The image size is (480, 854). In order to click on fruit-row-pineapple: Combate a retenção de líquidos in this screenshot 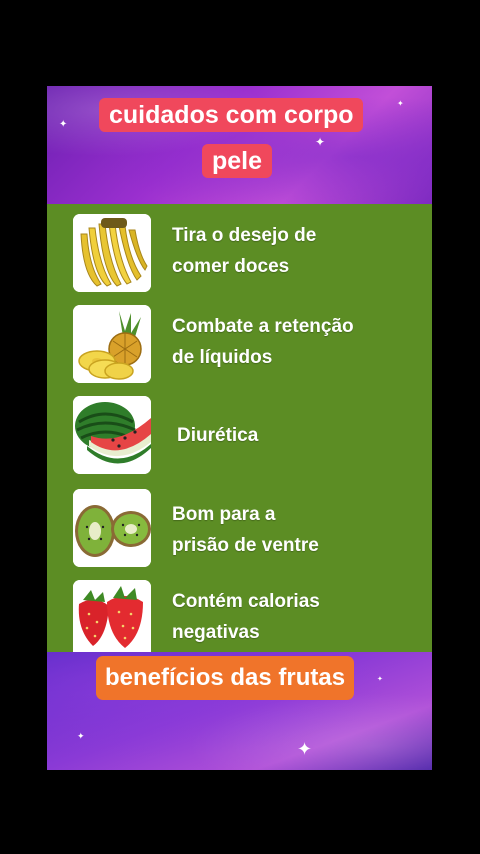, I will do `click(248, 345)`.